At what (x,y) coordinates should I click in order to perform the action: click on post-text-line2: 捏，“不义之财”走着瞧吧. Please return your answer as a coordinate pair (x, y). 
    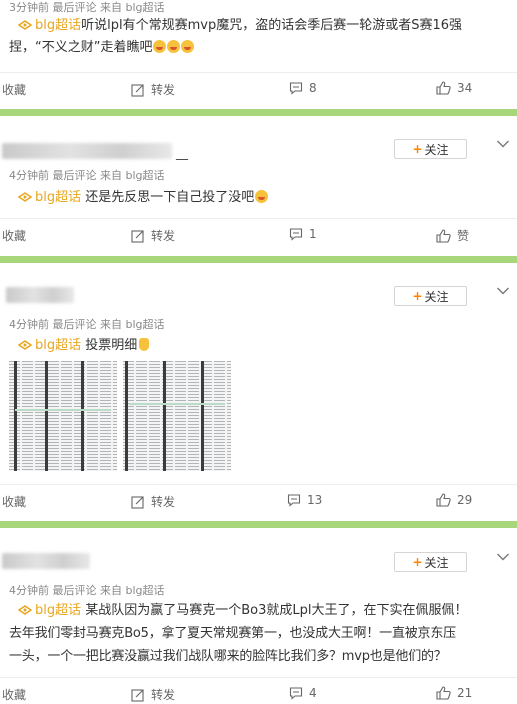
    Looking at the image, I should click on (102, 47).